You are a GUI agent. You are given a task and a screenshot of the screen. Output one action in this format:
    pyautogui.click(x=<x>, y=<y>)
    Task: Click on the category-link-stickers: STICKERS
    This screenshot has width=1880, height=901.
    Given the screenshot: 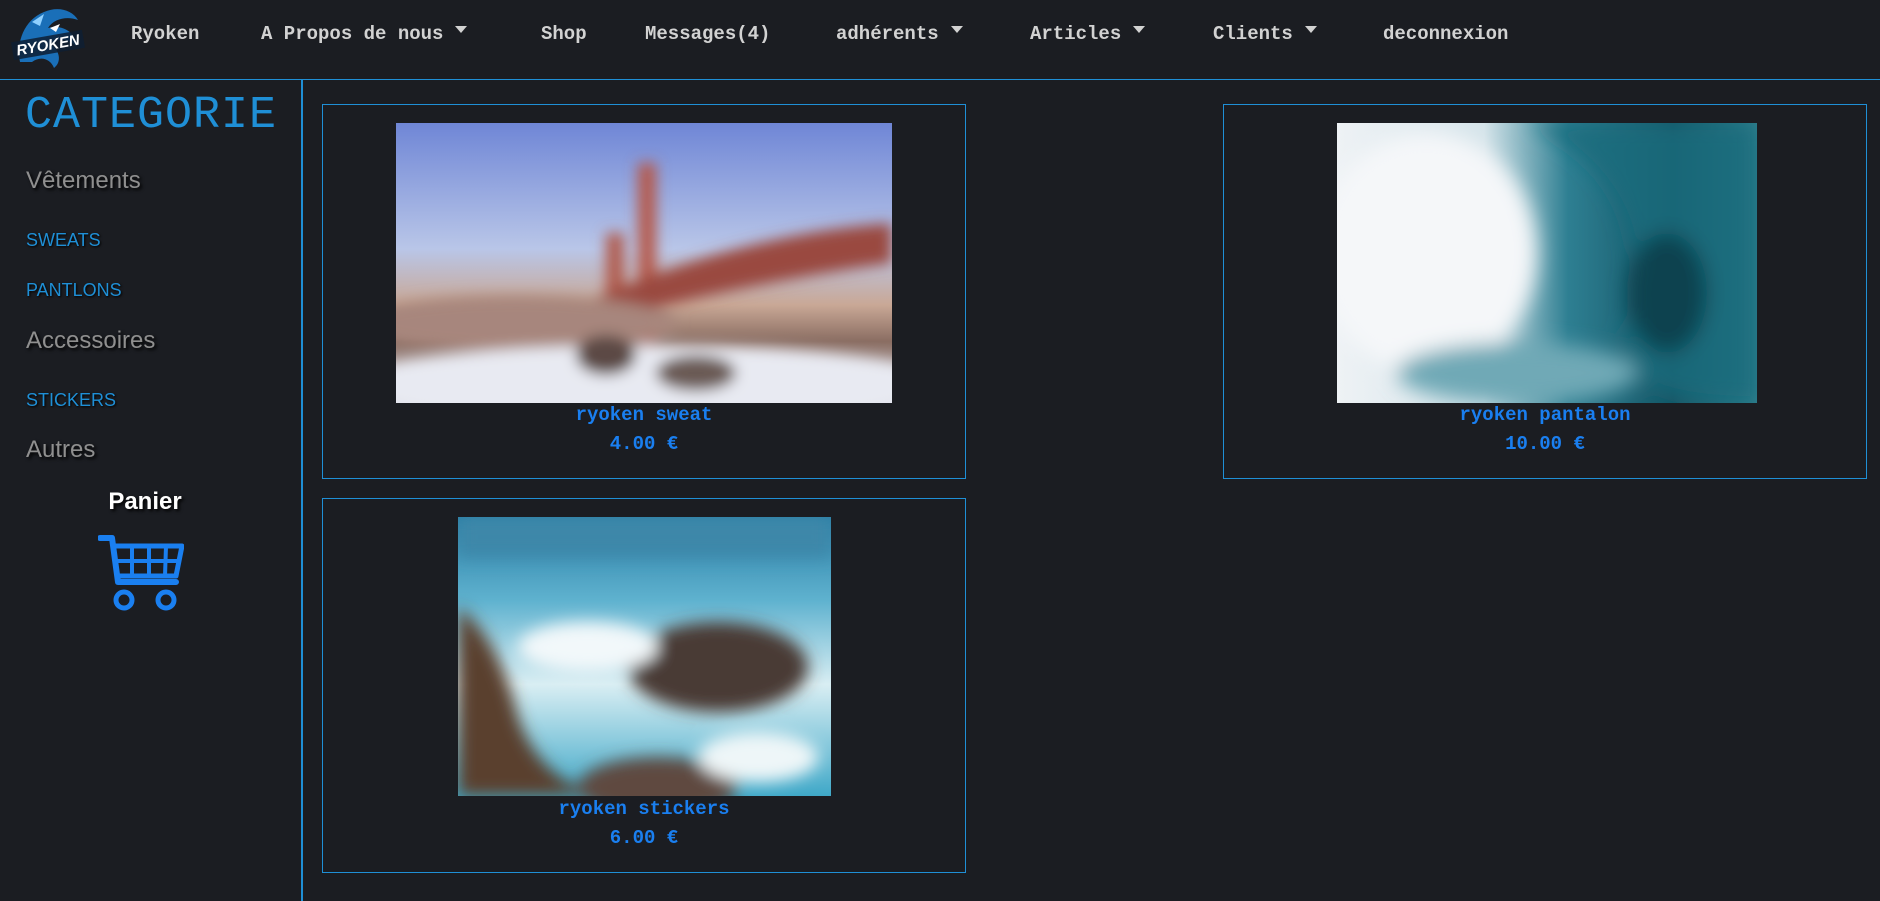 What is the action you would take?
    pyautogui.click(x=71, y=400)
    